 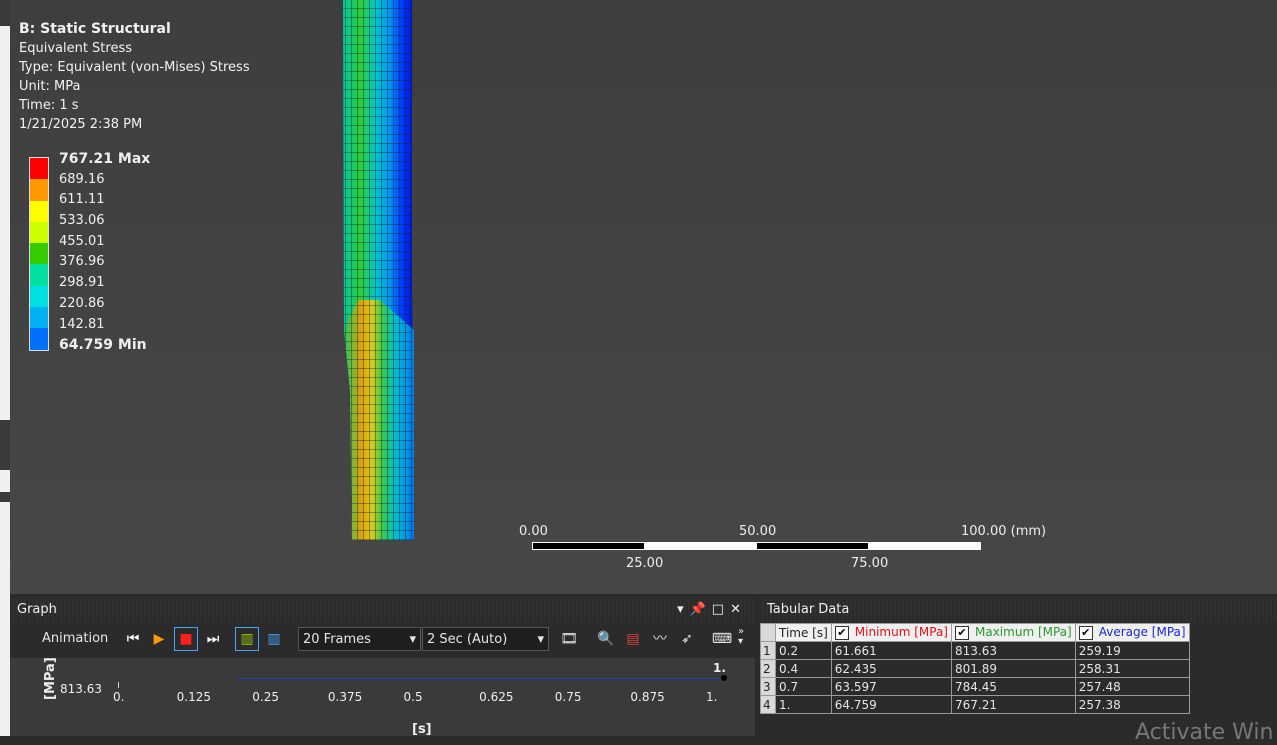 What do you see at coordinates (1142, 632) in the screenshot?
I see `column-header-label: Average [MPa]` at bounding box center [1142, 632].